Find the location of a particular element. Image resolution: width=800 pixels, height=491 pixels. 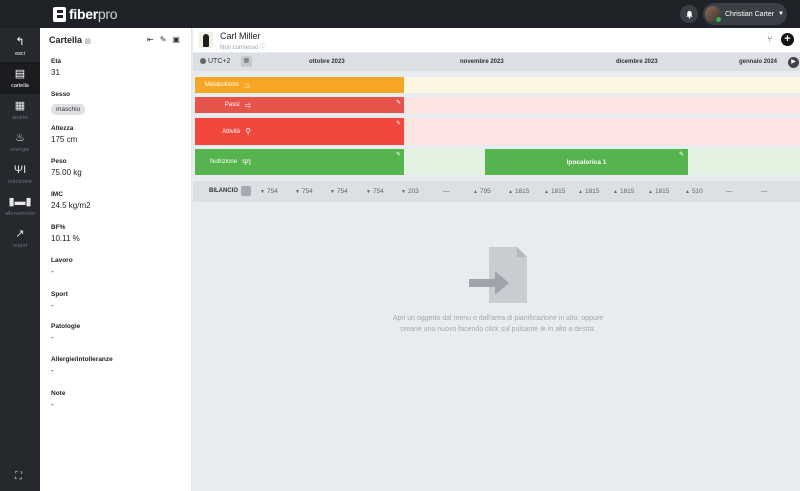

running-icon: ⚲ is located at coordinates (248, 131).